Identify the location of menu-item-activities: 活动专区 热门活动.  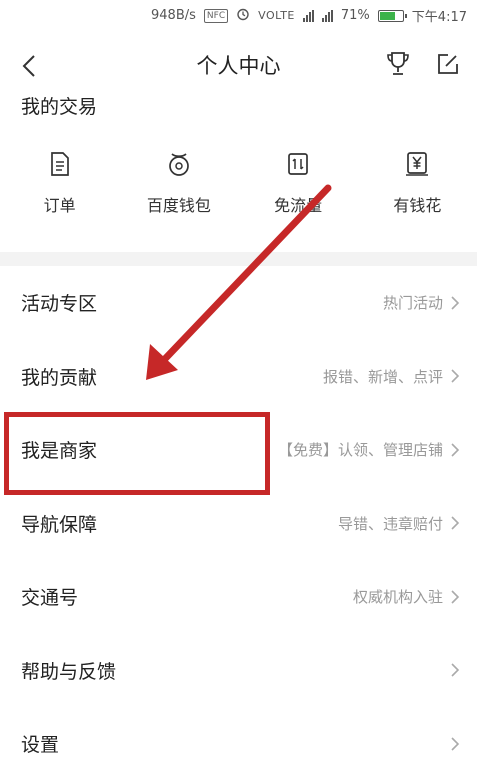
(238, 303).